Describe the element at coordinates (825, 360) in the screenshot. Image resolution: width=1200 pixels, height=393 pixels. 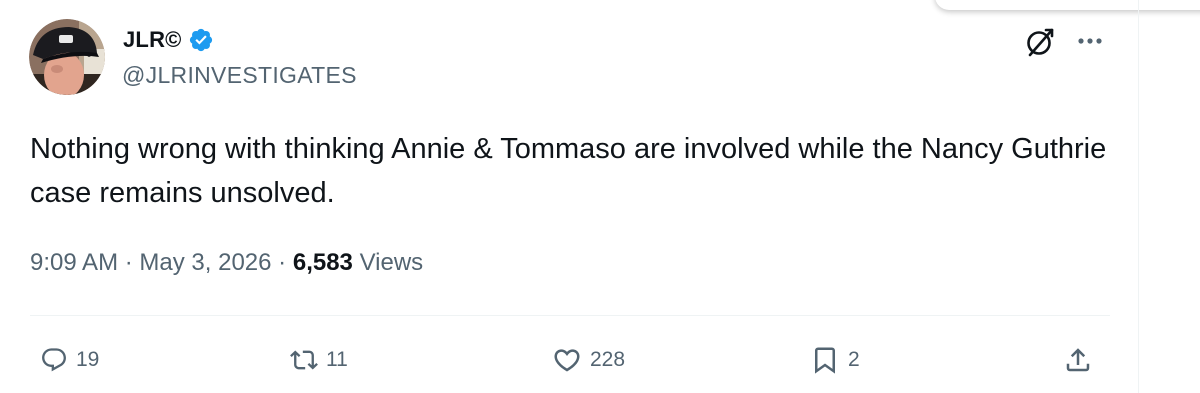
I see `bookmark-icon` at that location.